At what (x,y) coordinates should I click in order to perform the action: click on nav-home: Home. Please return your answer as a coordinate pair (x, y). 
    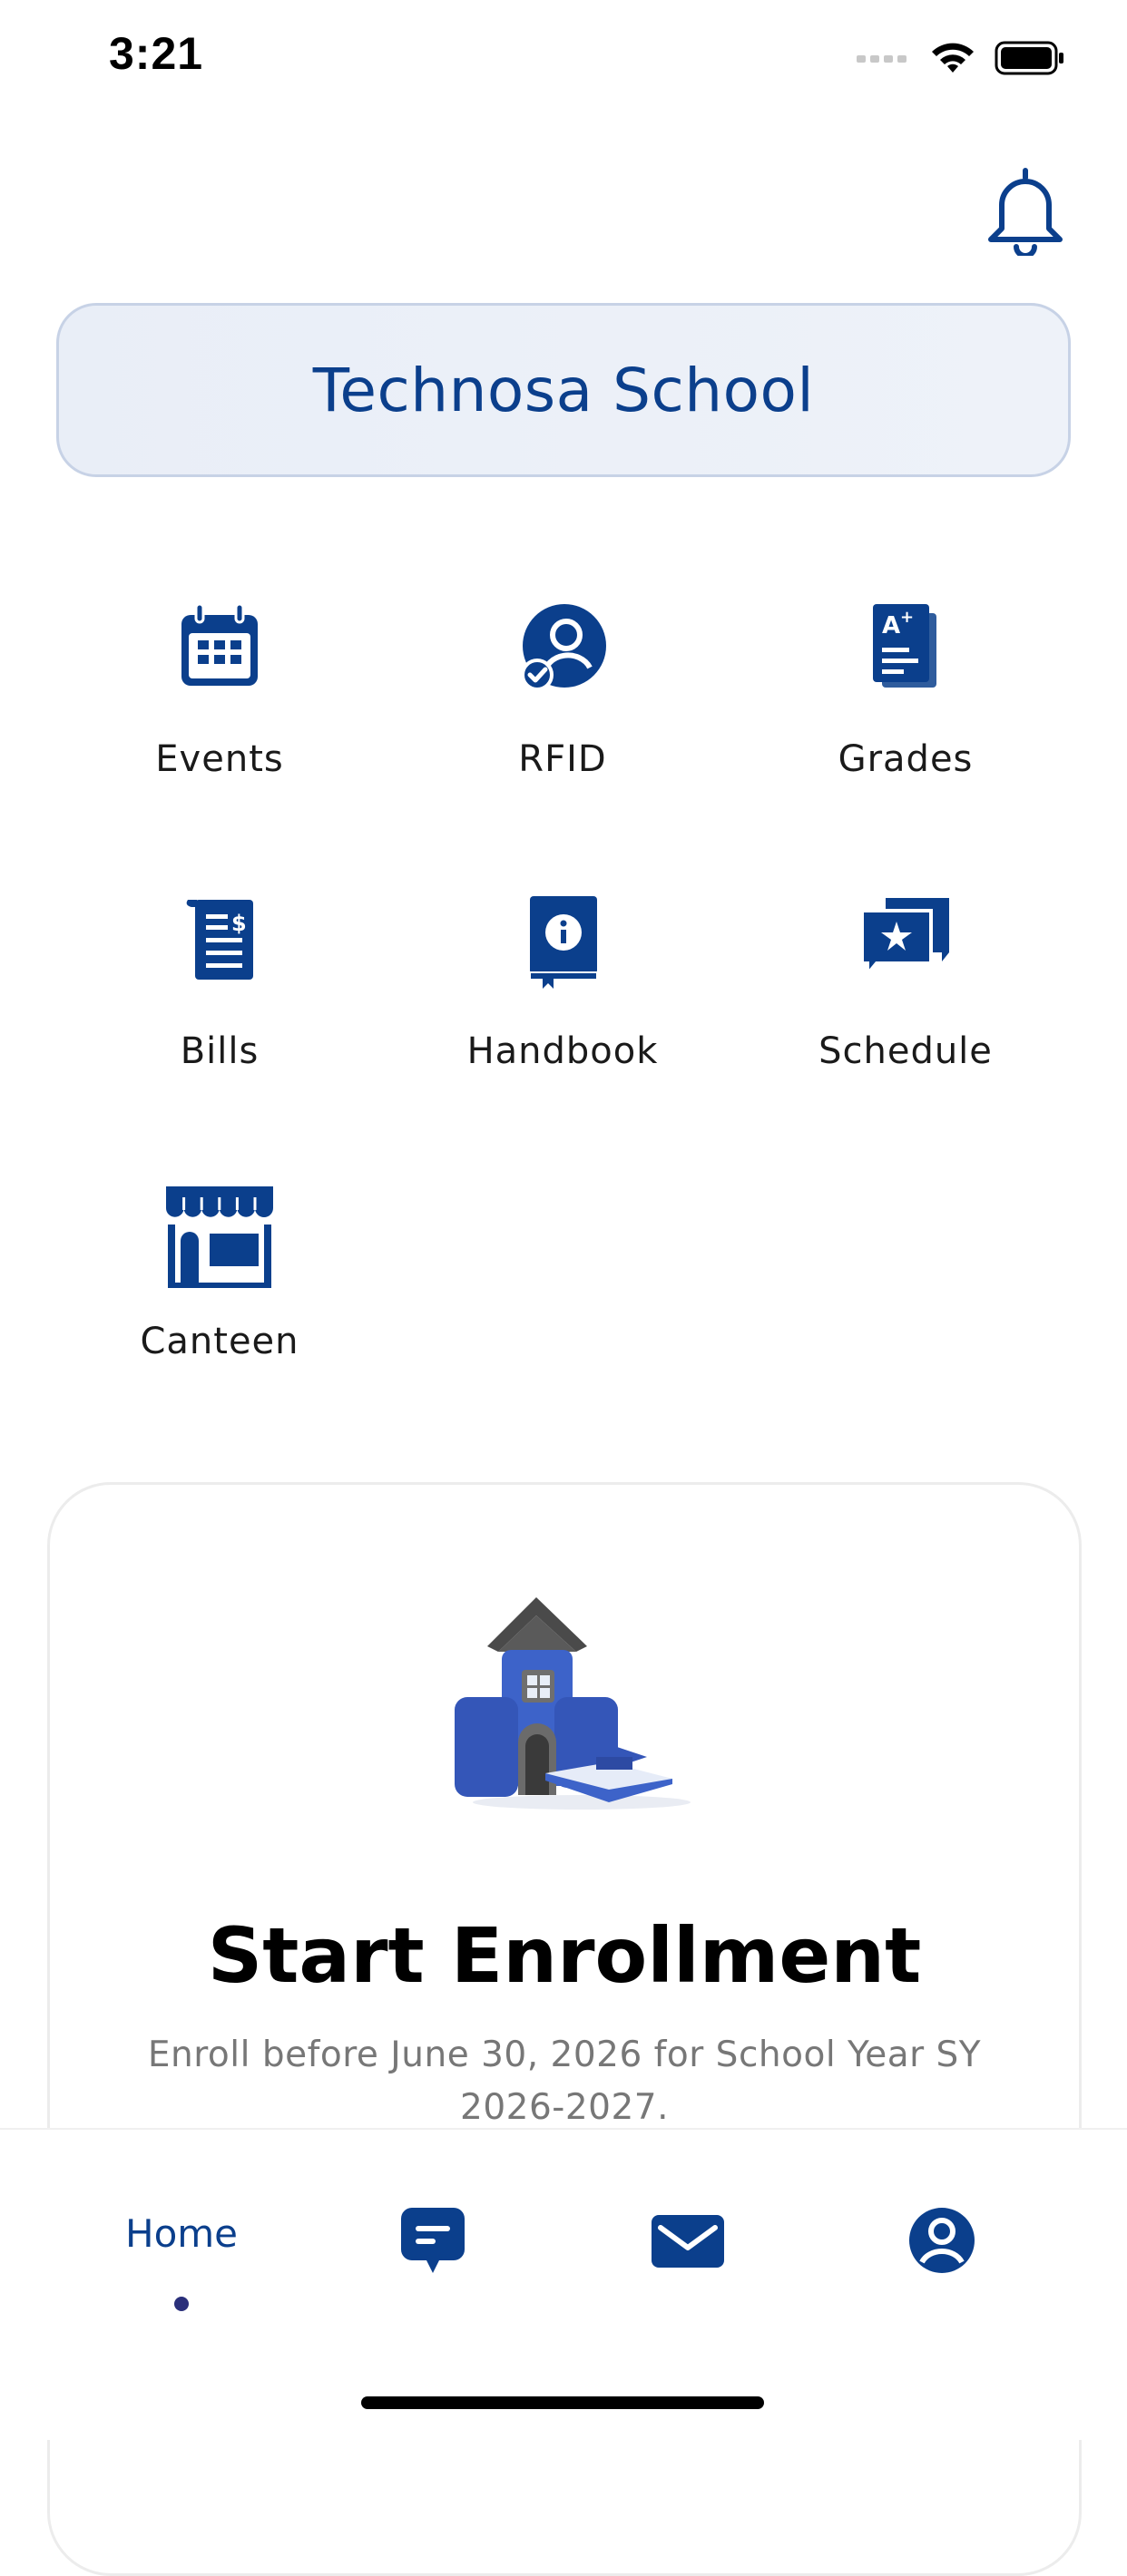
    Looking at the image, I should click on (181, 2233).